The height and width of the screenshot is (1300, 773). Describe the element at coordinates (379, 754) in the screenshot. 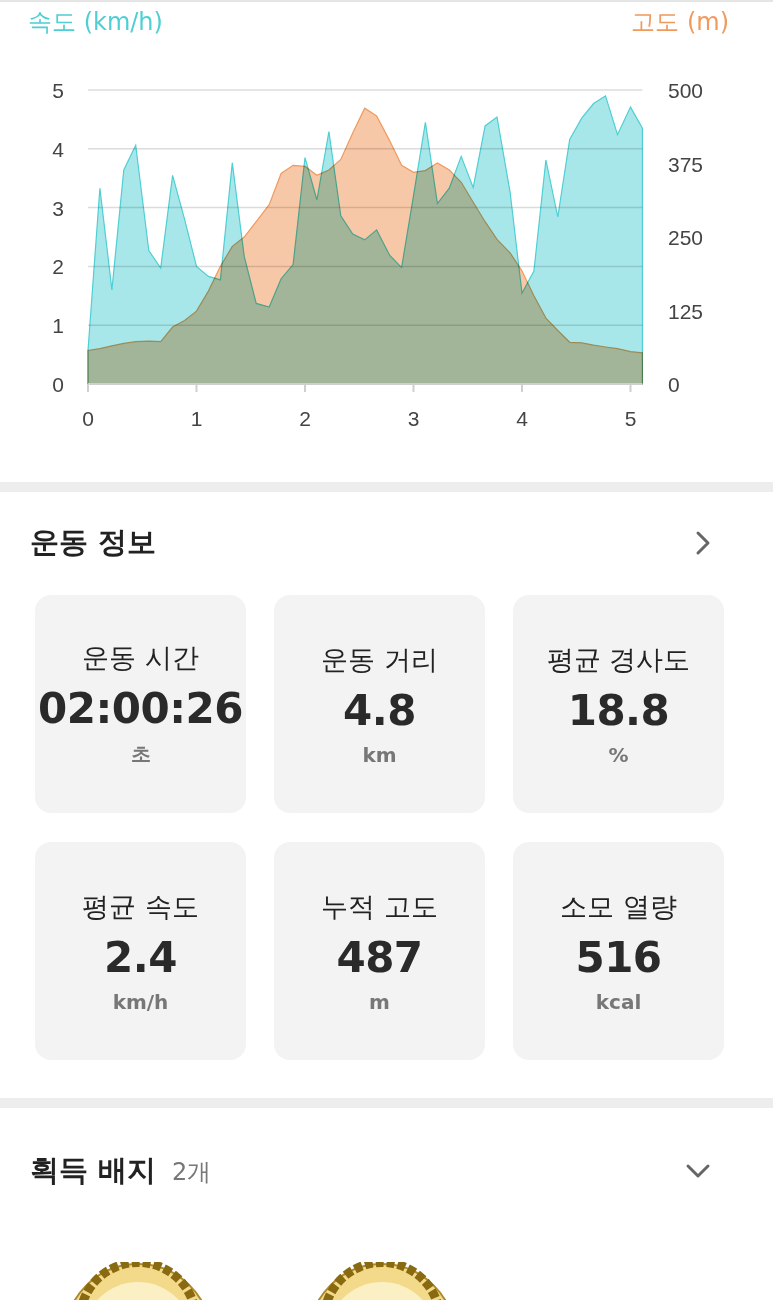

I see `stat-unit: km` at that location.